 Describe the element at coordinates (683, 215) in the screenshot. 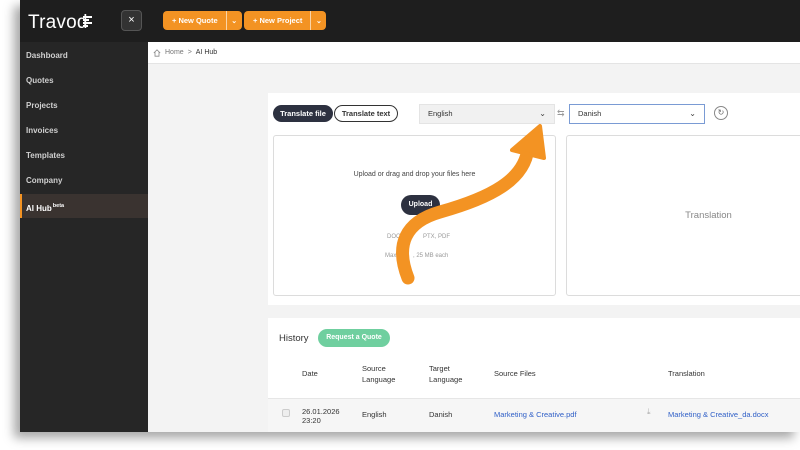

I see `translation-output: Translation` at that location.